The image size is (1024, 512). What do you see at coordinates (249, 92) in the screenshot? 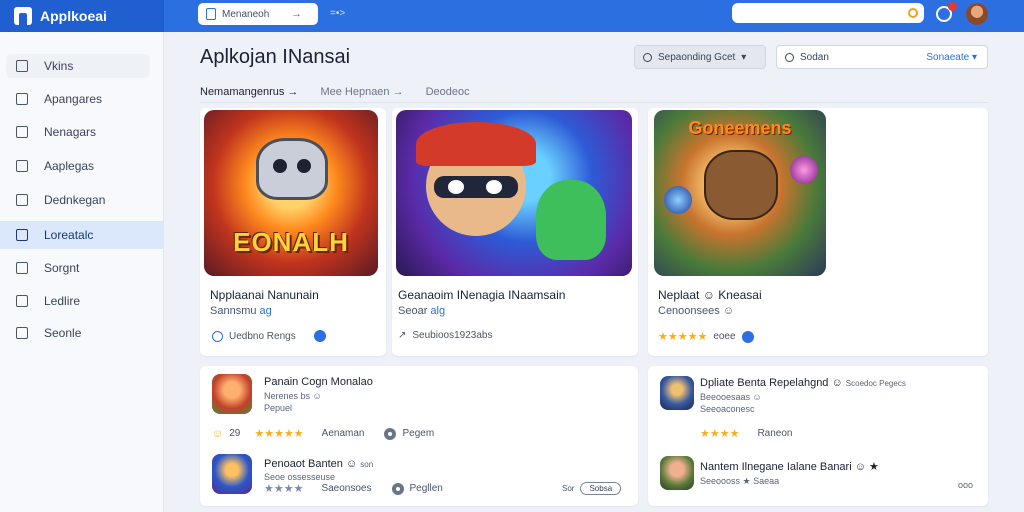
I see `breadcrumb-item: Nemamangenrus →` at bounding box center [249, 92].